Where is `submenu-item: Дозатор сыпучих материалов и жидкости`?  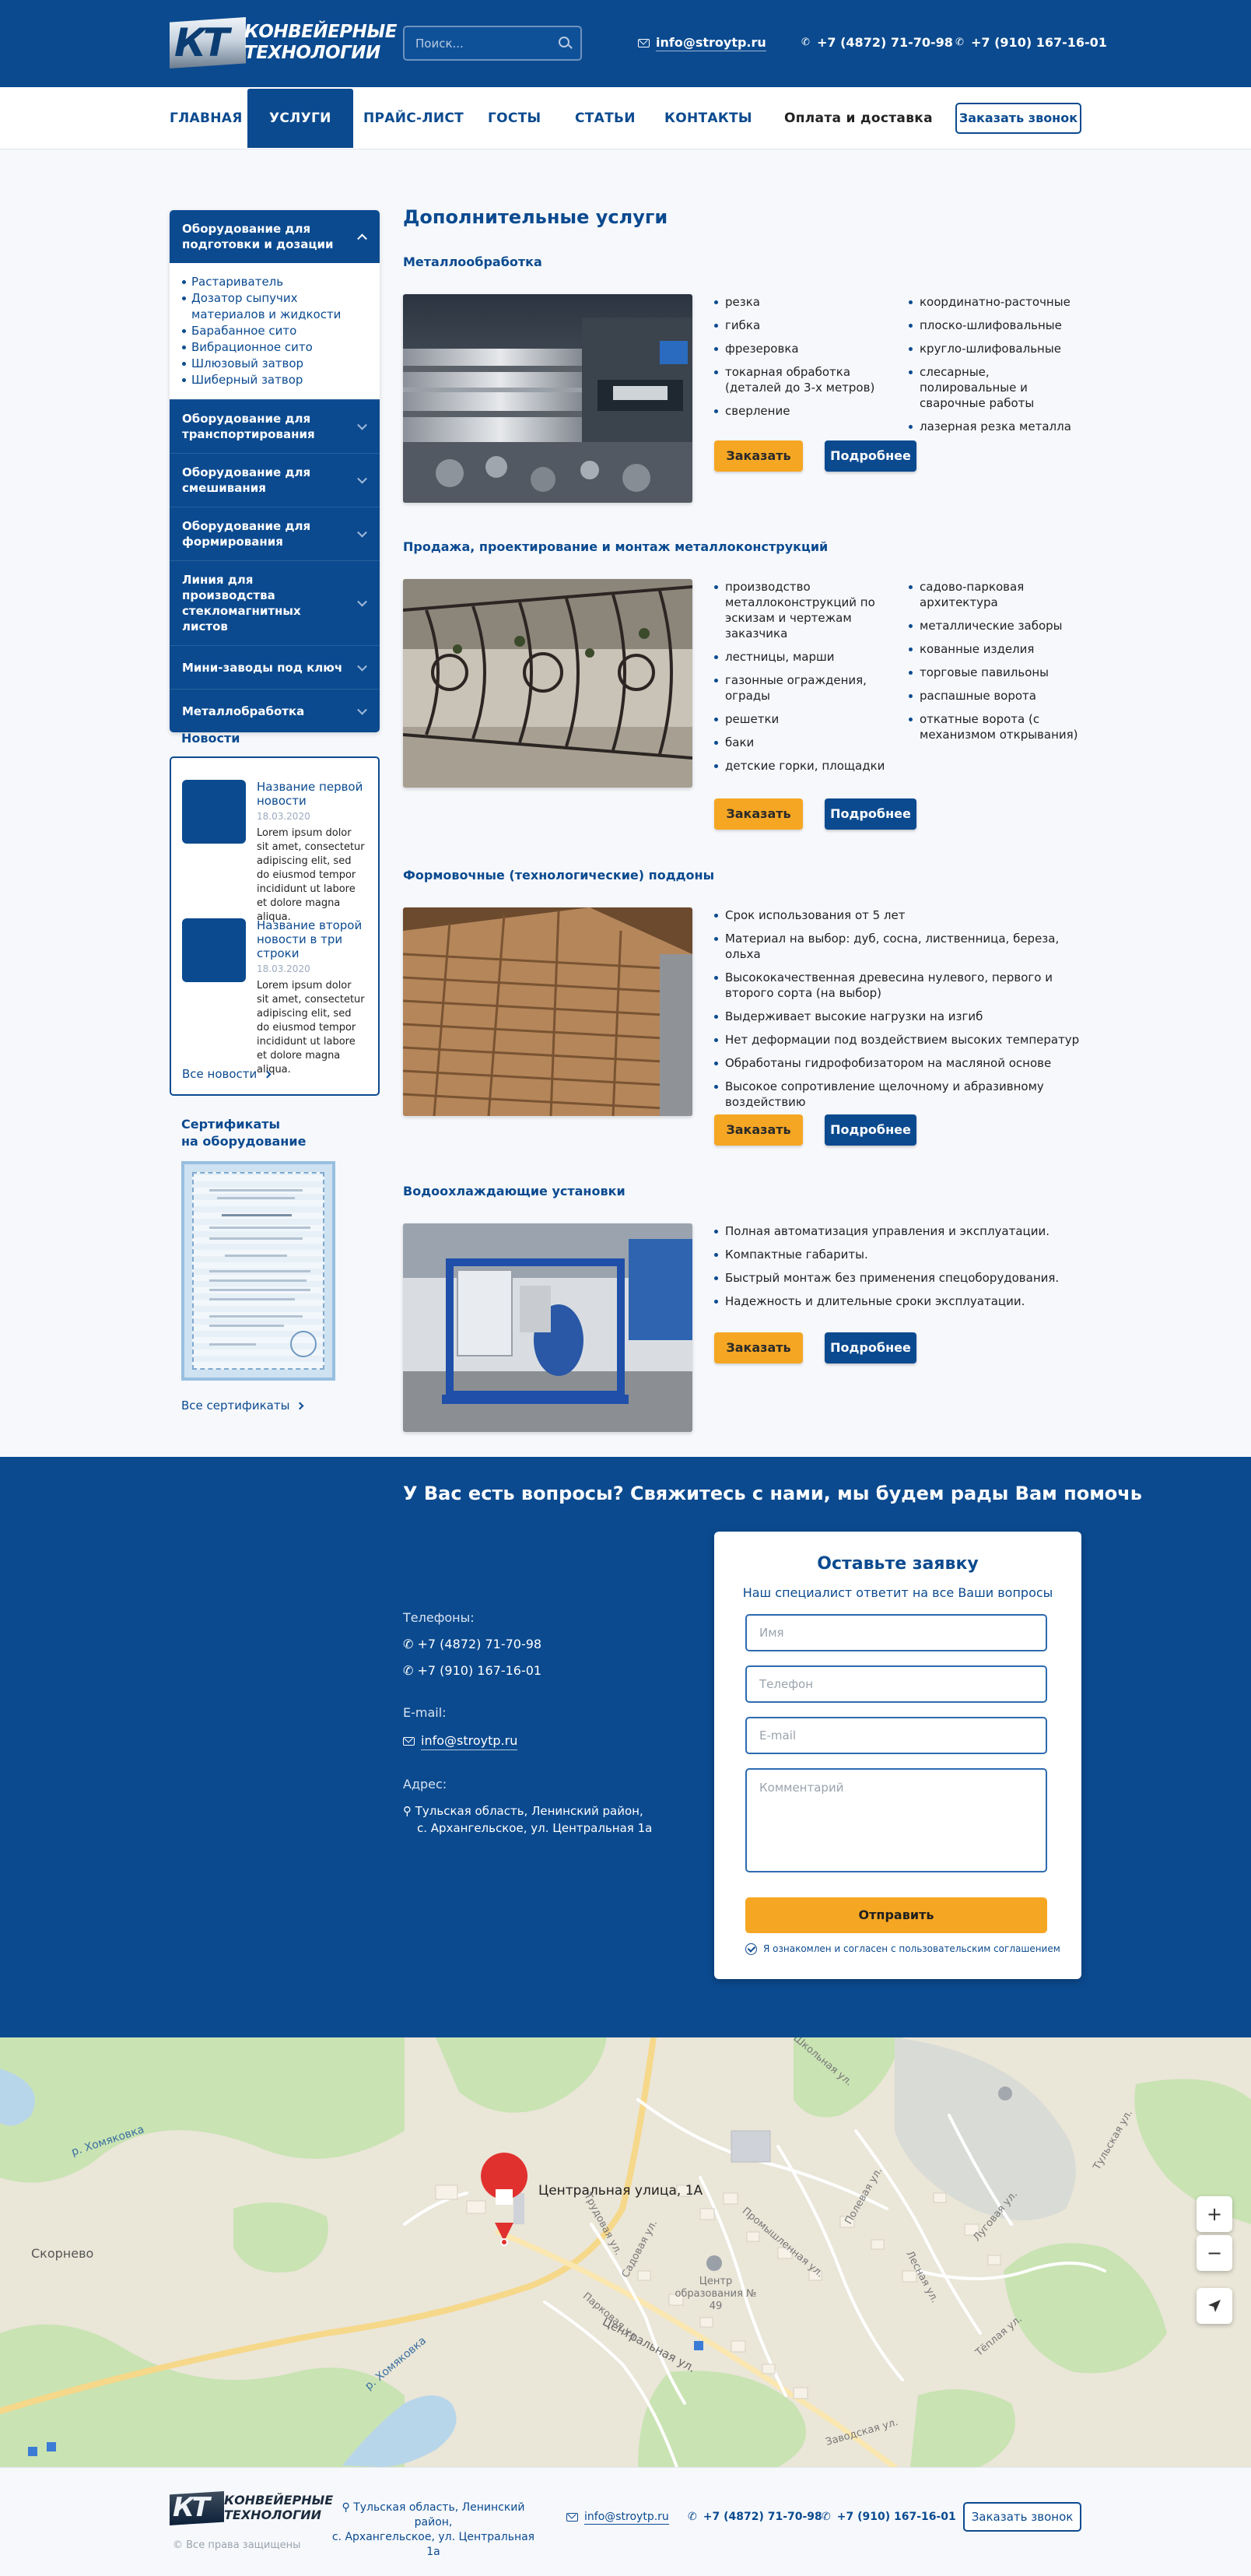
submenu-item: Дозатор сыпучих материалов и жидкости is located at coordinates (274, 307).